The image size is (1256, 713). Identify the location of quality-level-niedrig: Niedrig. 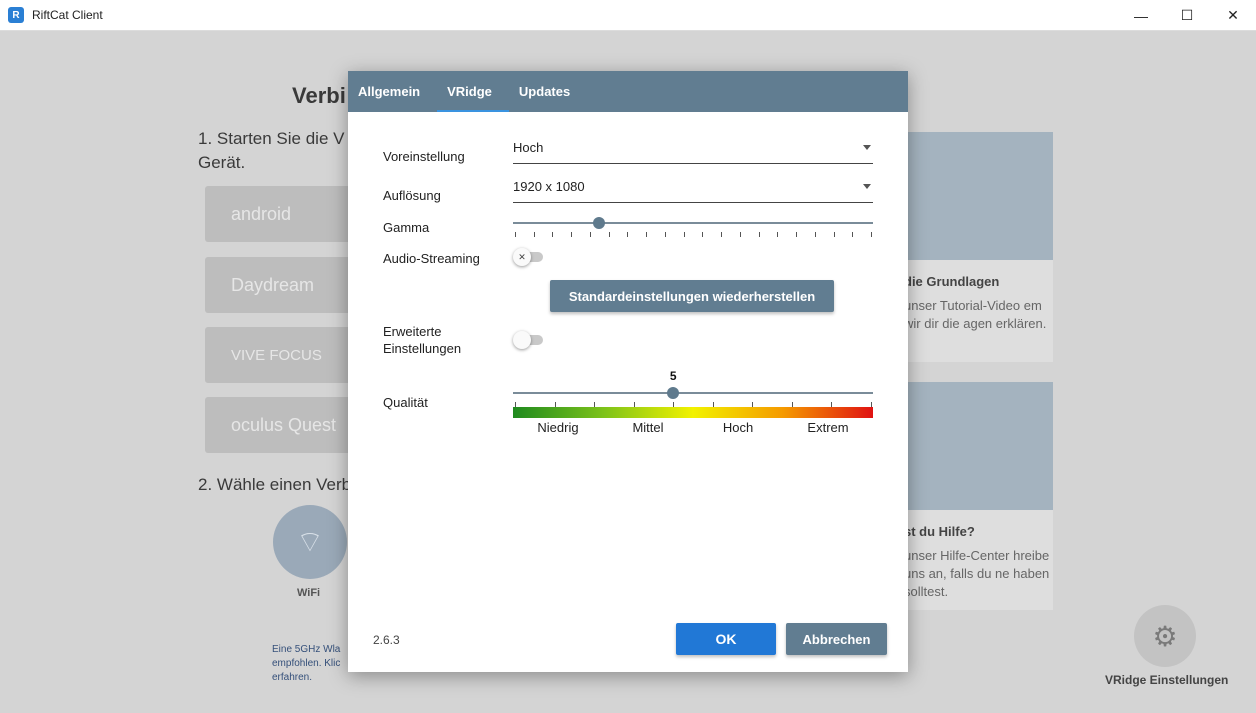
(558, 427).